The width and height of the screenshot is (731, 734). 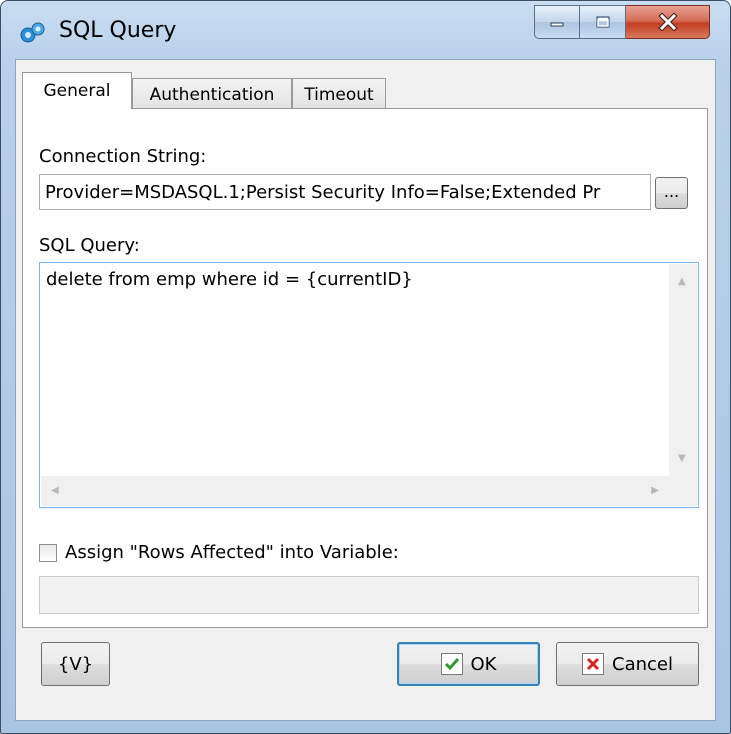 I want to click on connection-string-label: Connection String:, so click(x=123, y=156).